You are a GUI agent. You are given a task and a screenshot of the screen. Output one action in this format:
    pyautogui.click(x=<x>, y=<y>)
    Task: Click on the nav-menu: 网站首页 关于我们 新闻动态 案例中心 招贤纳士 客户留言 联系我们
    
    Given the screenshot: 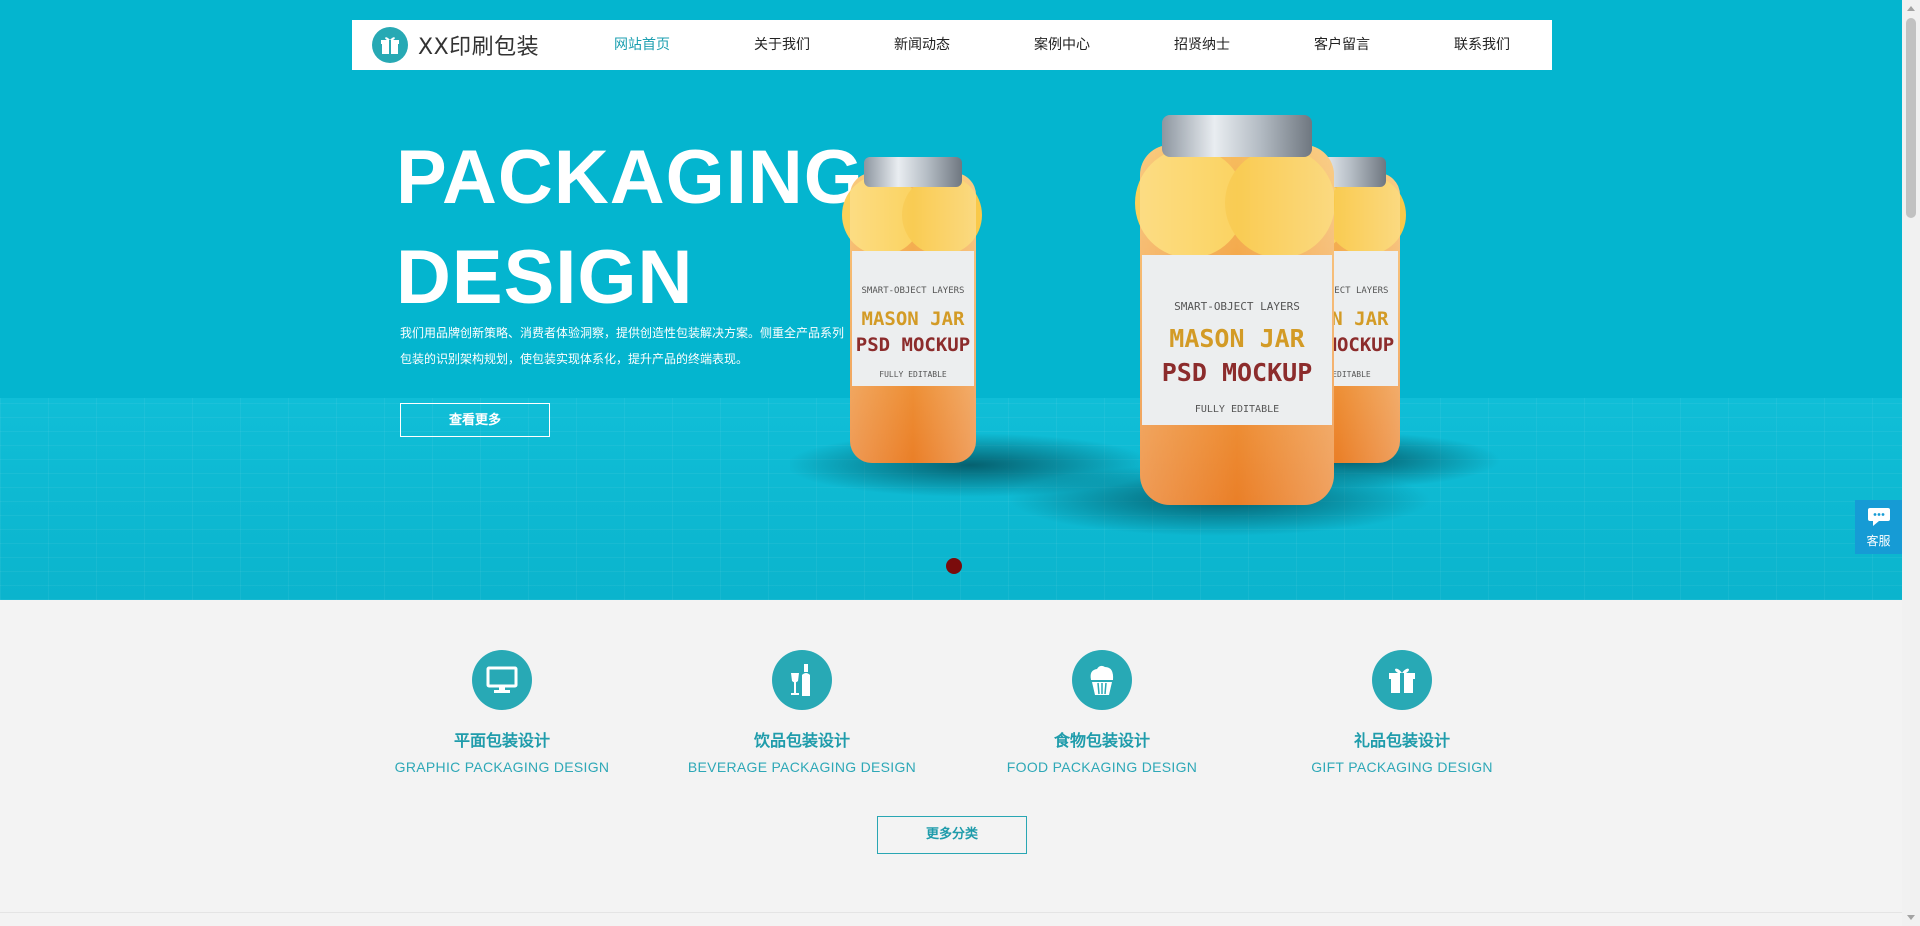 What is the action you would take?
    pyautogui.click(x=1062, y=45)
    